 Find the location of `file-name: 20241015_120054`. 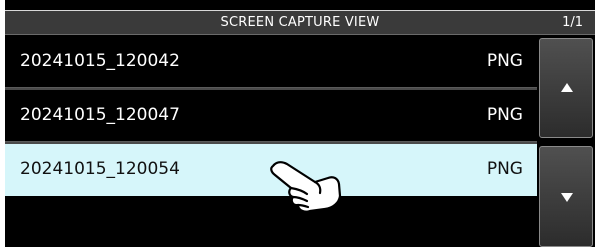

file-name: 20241015_120054 is located at coordinates (100, 169).